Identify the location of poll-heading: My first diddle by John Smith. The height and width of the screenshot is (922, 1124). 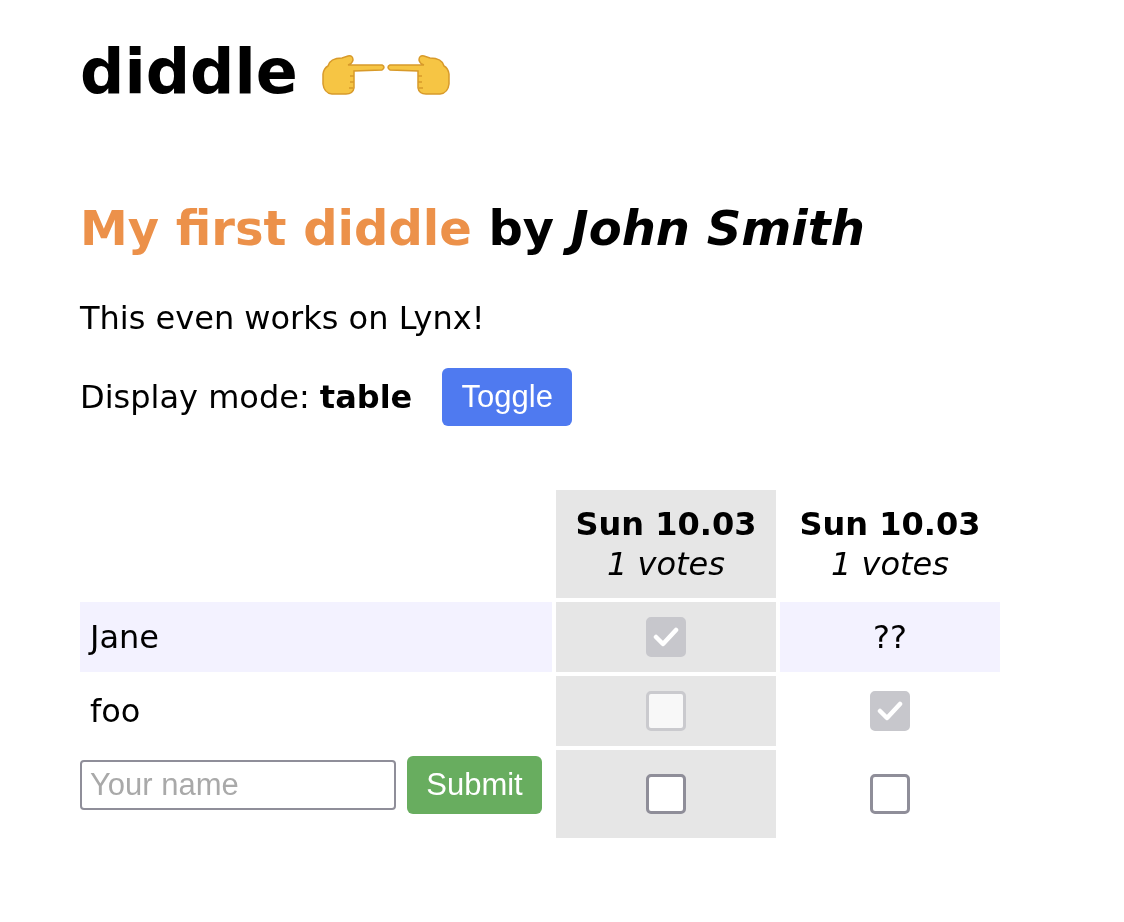
(472, 228).